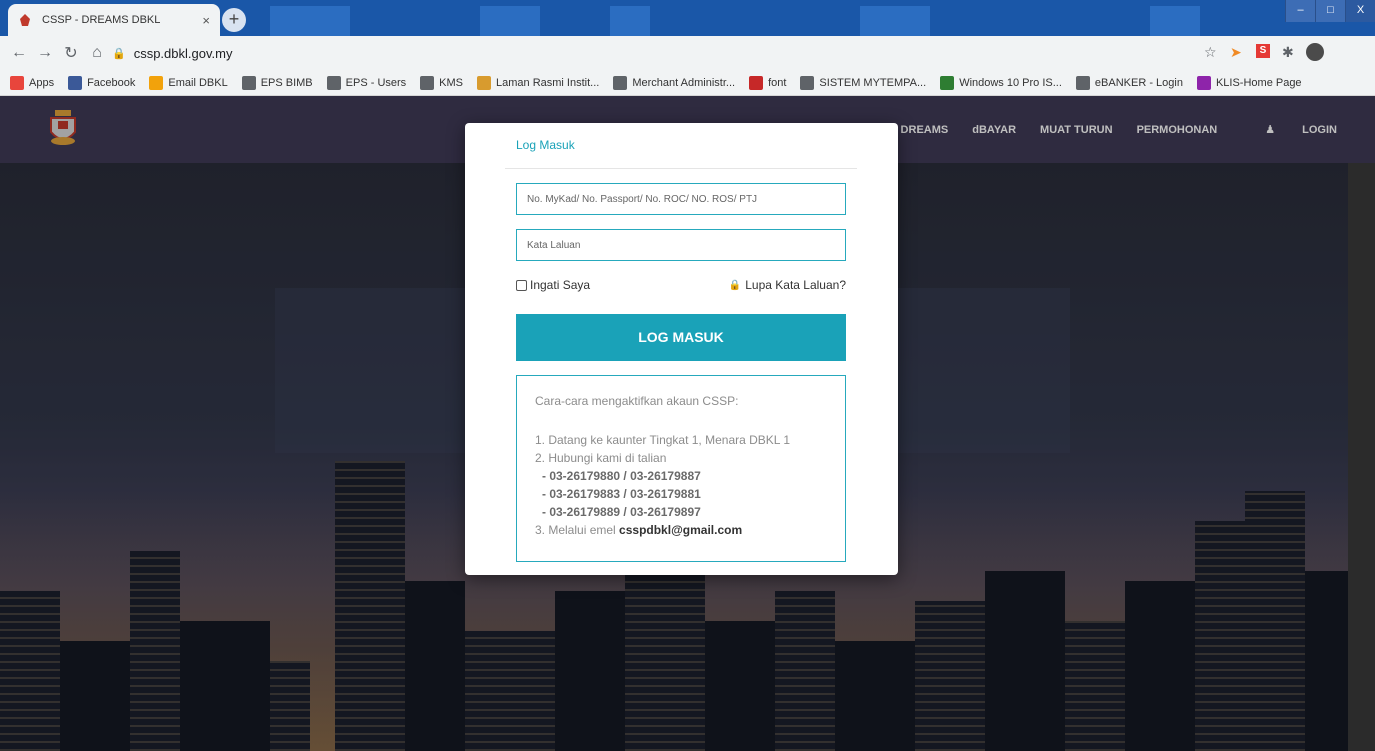 The image size is (1375, 751). I want to click on bookmark-label: eBANKER - Login, so click(1138, 82).